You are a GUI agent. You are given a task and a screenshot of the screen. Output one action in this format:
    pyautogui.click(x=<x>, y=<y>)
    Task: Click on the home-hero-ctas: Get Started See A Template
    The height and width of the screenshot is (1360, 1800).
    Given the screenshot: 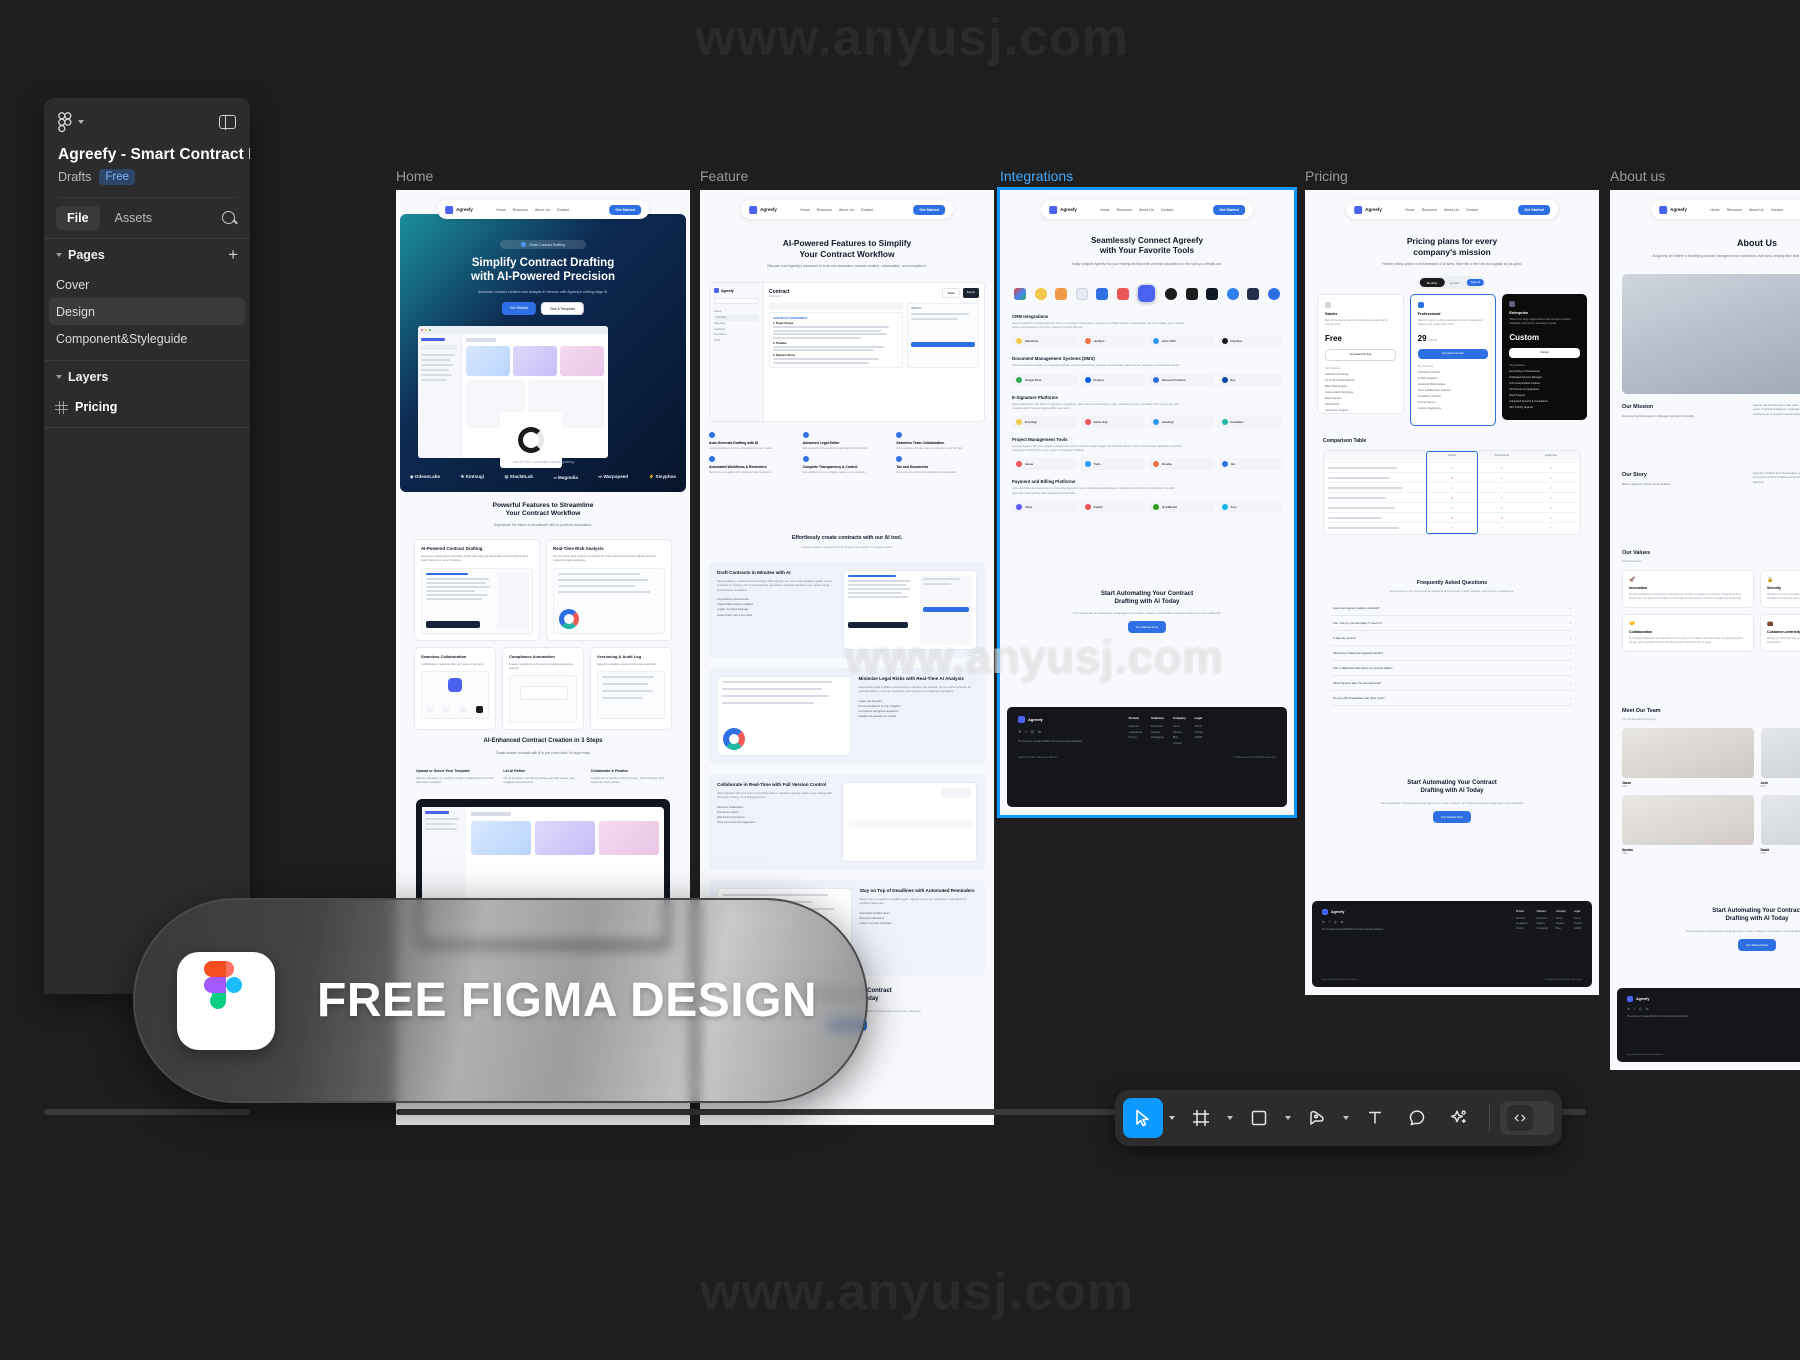 What is the action you would take?
    pyautogui.click(x=543, y=308)
    